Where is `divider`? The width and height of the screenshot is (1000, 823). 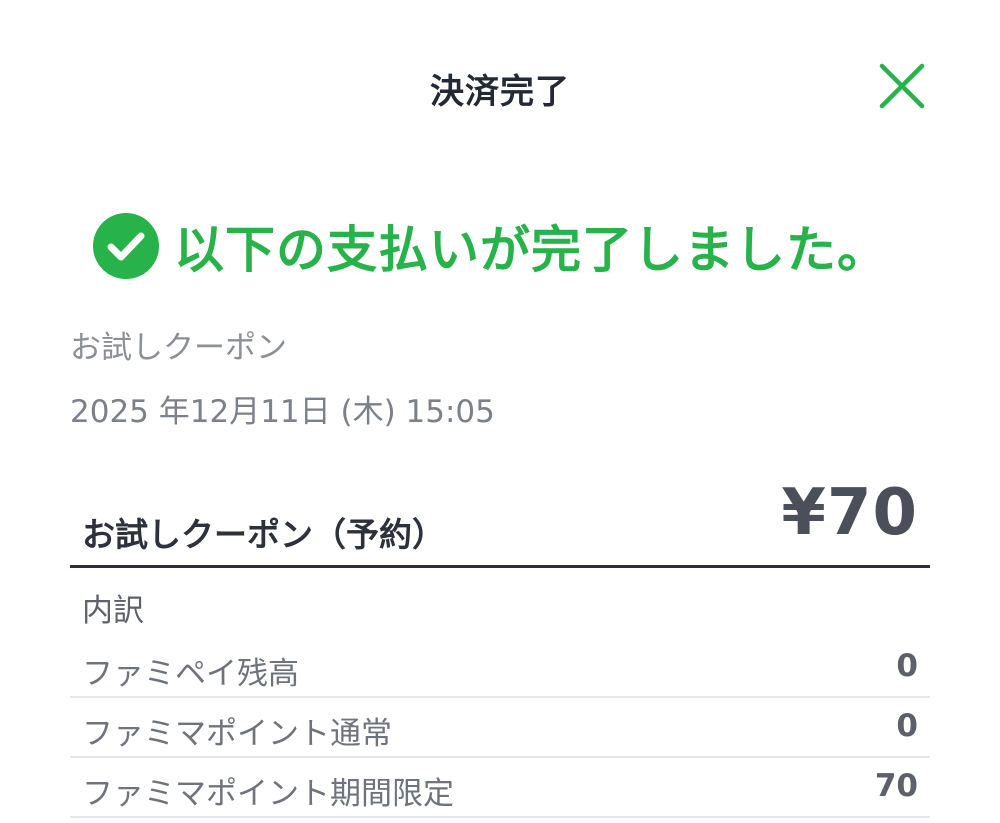 divider is located at coordinates (500, 566).